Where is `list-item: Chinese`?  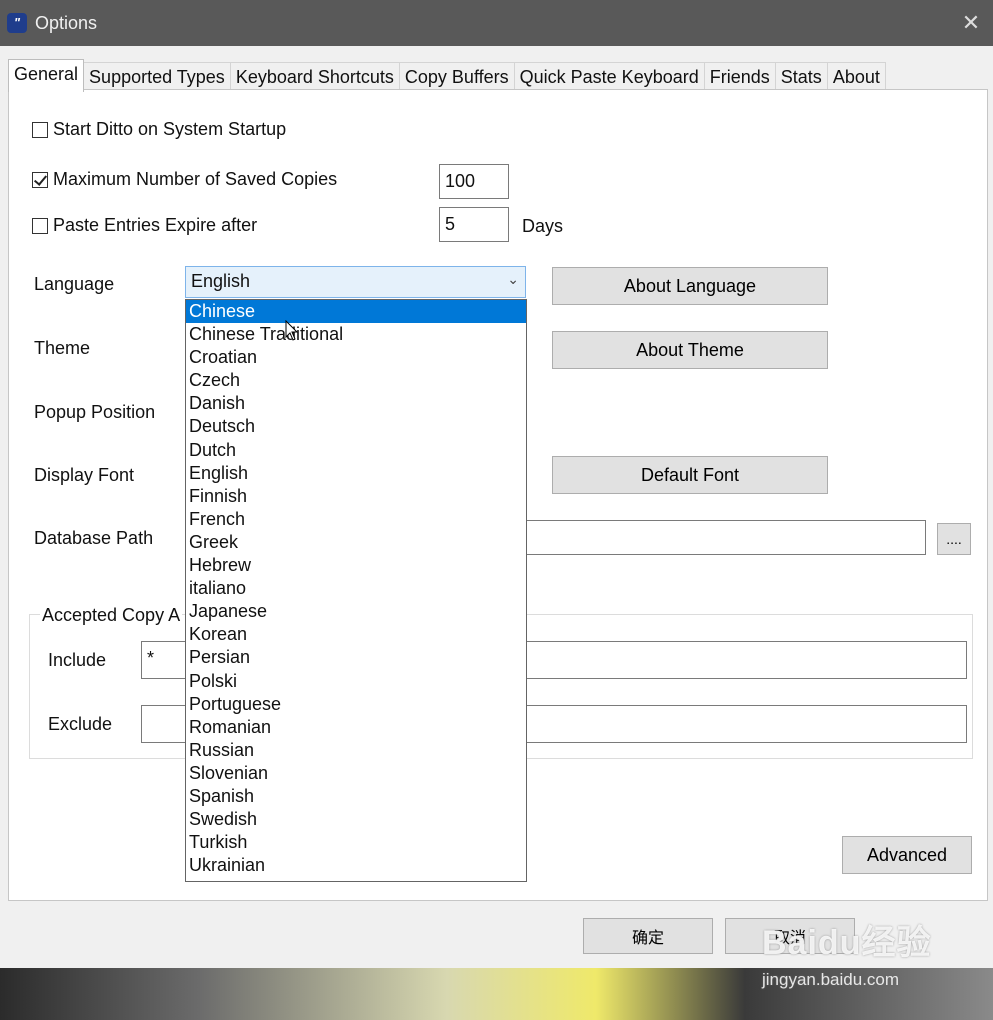
list-item: Chinese is located at coordinates (356, 312).